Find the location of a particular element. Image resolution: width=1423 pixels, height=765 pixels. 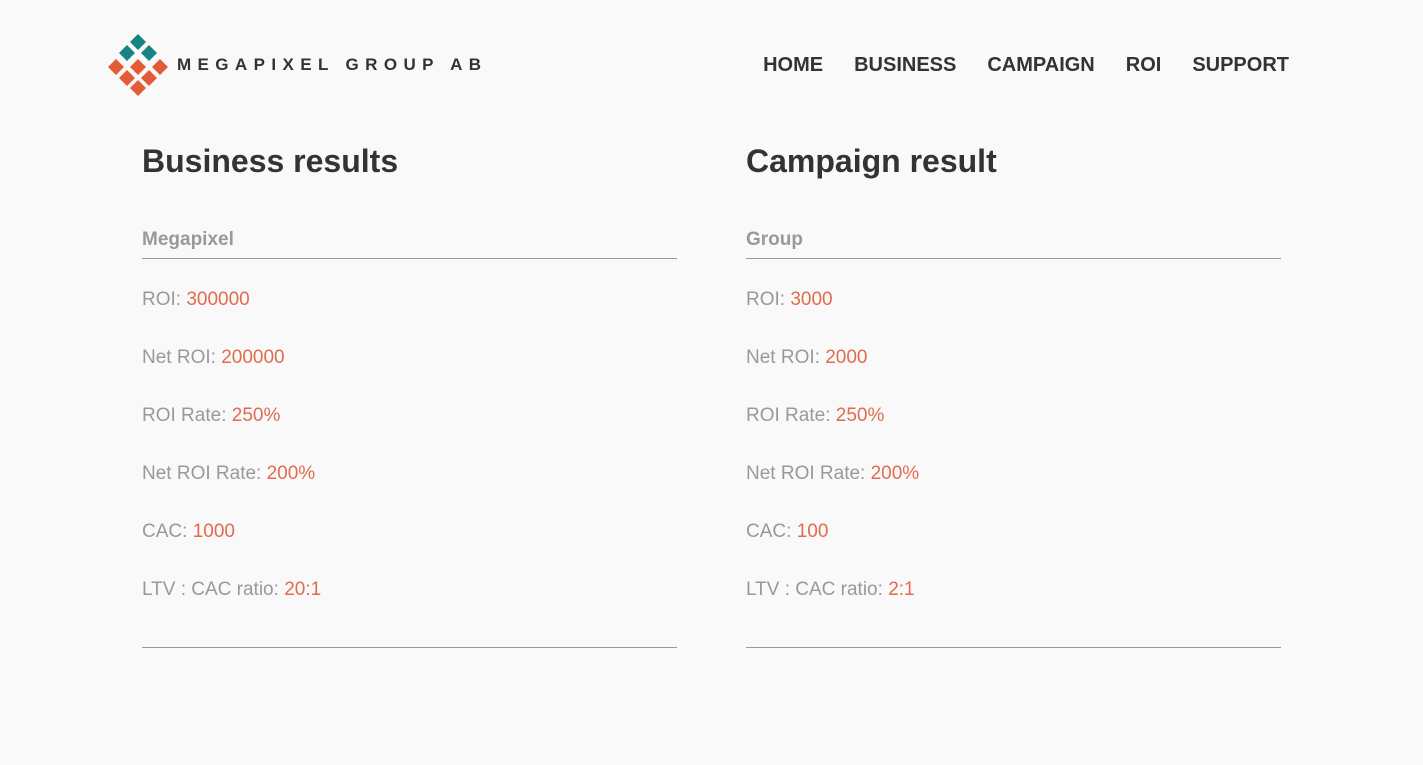

business-subtitle: Megapixel is located at coordinates (409, 244).